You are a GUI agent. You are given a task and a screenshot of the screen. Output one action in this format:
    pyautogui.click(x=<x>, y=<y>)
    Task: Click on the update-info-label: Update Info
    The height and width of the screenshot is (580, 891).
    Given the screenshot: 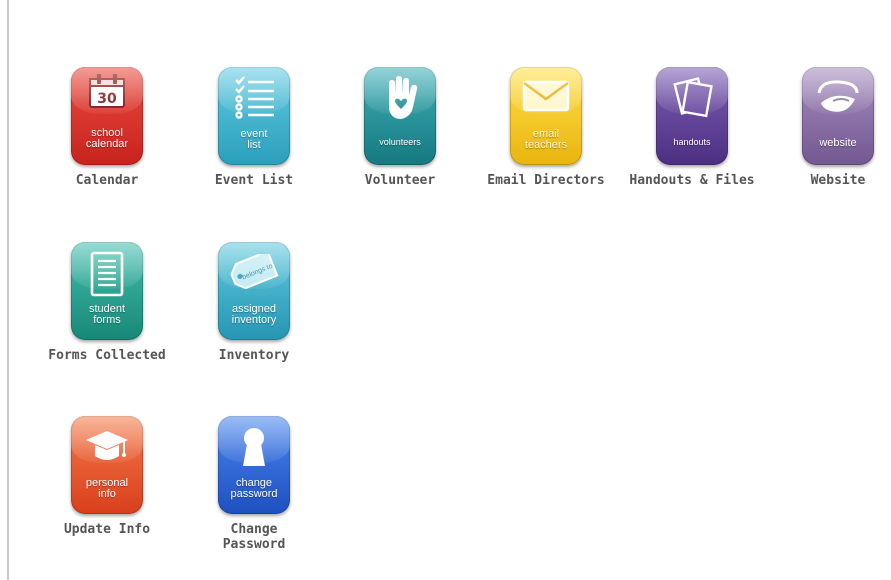 What is the action you would take?
    pyautogui.click(x=107, y=529)
    